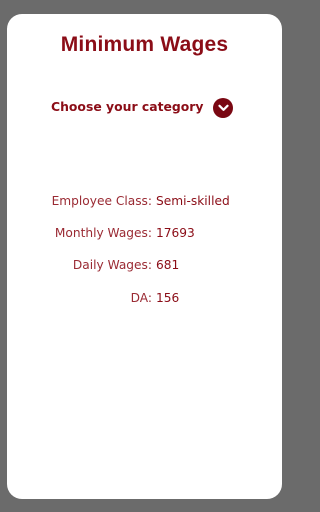 Image resolution: width=320 pixels, height=512 pixels. I want to click on daily-wages-label: Daily Wages:, so click(112, 265).